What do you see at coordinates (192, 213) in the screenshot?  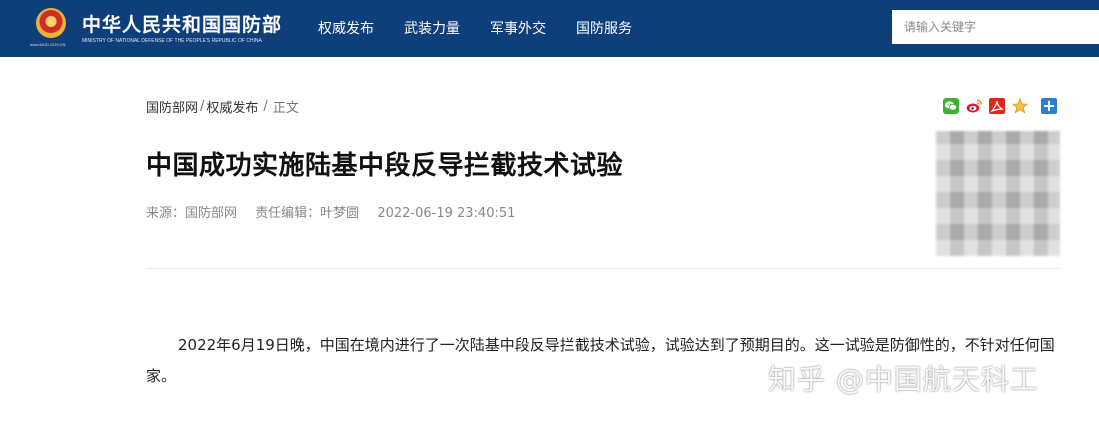 I see `article-source: 来源：国防部网` at bounding box center [192, 213].